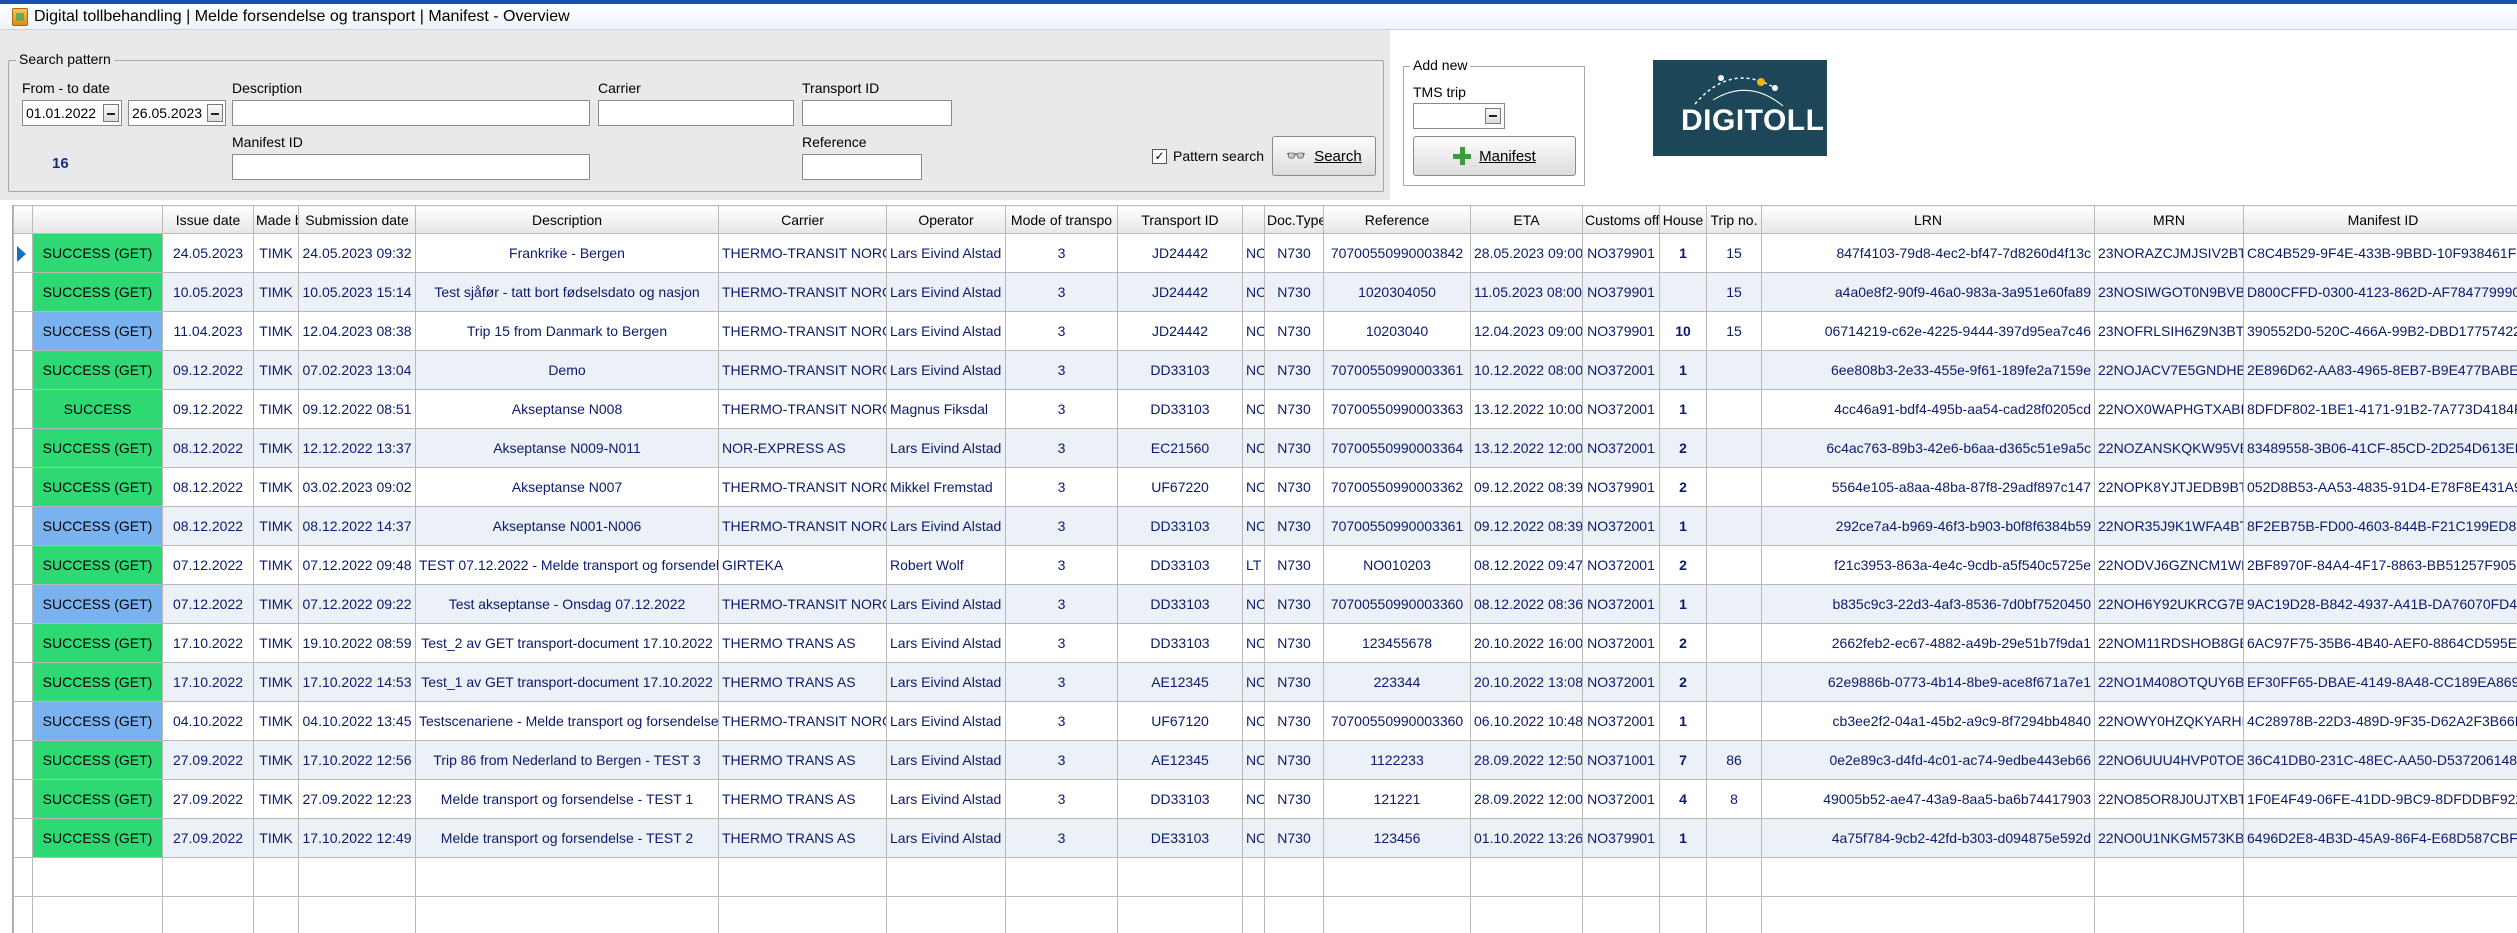 Image resolution: width=2517 pixels, height=933 pixels. Describe the element at coordinates (2169, 370) in the screenshot. I see `mrn-cell: 22NOJACV7E5GNDHBT9` at that location.